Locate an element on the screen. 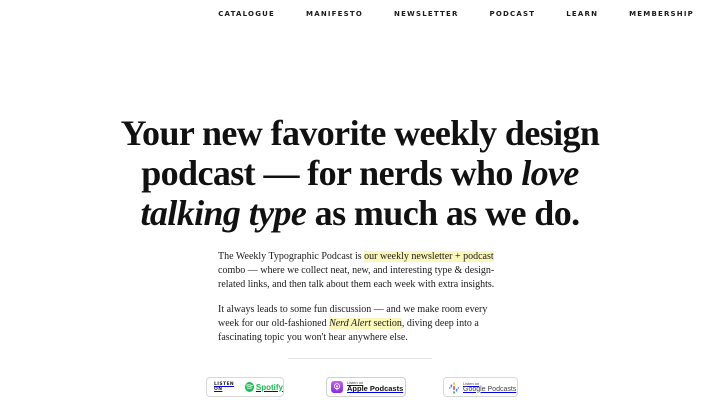  google-podcasts-name: Google Podcasts is located at coordinates (490, 389).